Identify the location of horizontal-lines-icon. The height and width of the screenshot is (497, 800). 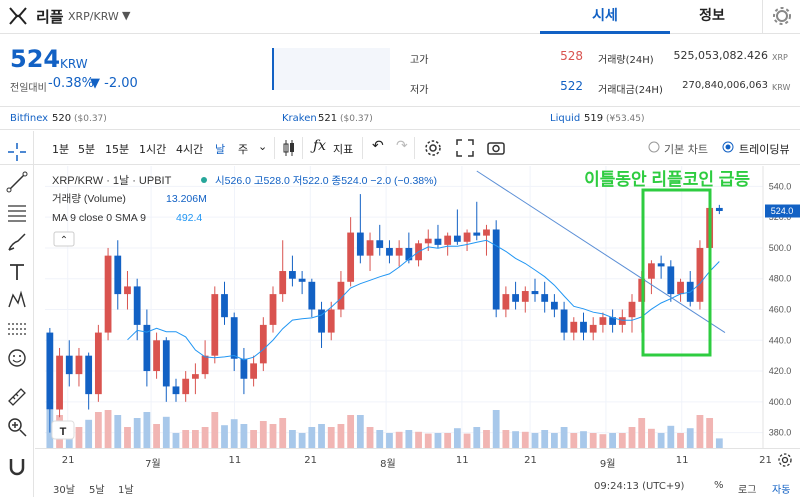
(17, 212).